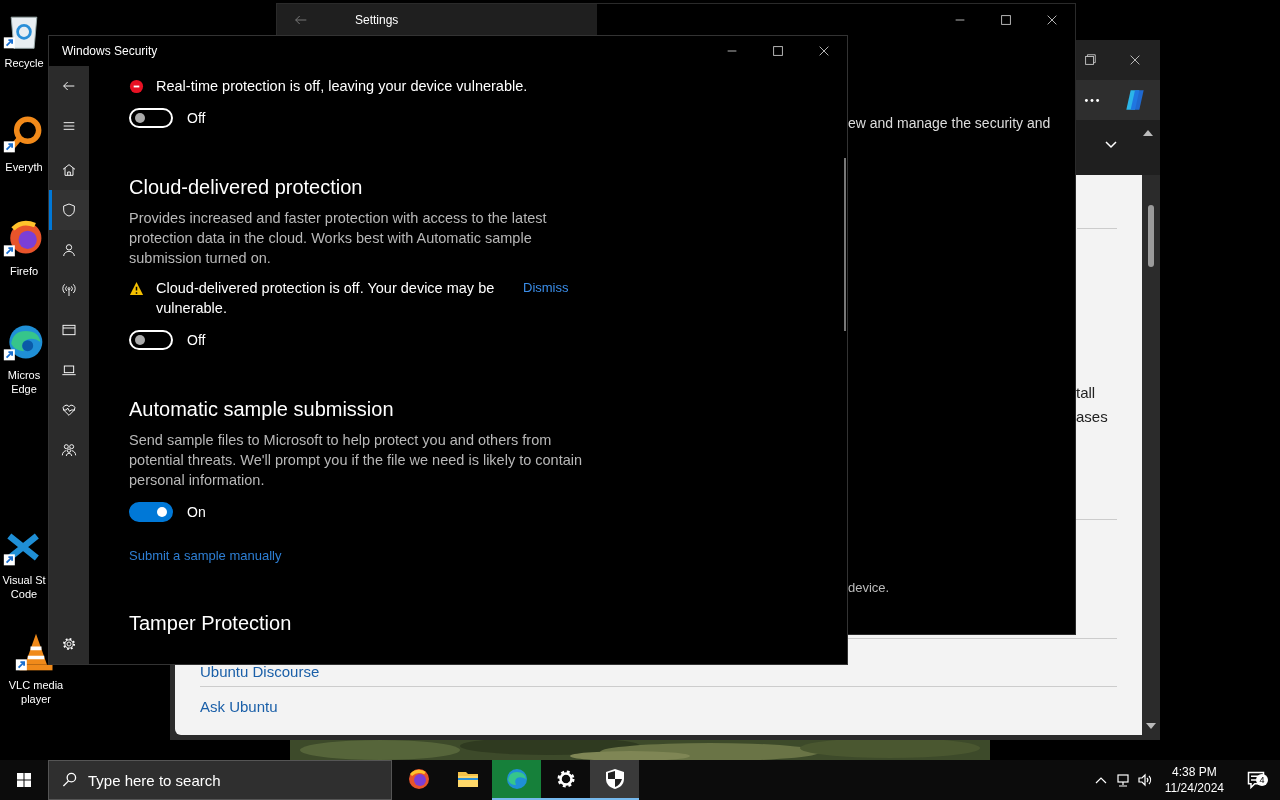  What do you see at coordinates (69, 644) in the screenshot?
I see `settings-icon` at bounding box center [69, 644].